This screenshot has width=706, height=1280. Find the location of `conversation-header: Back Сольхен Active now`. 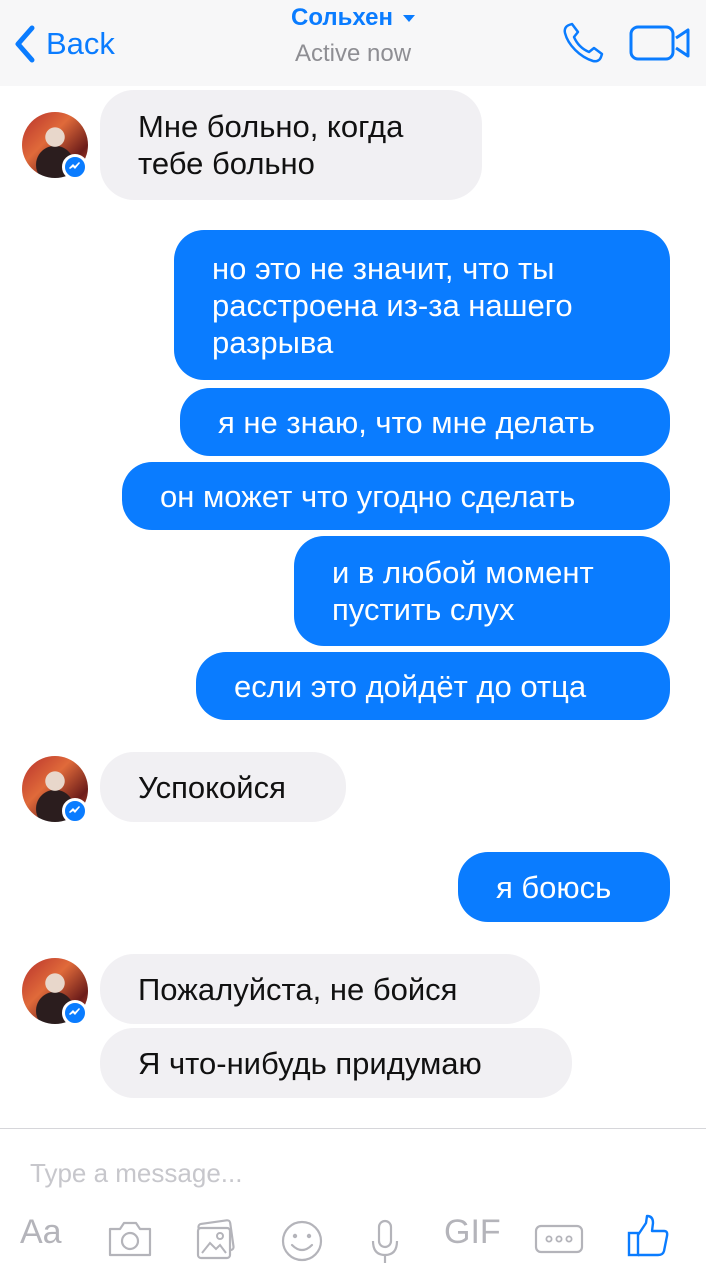

conversation-header: Back Сольхен Active now is located at coordinates (353, 43).